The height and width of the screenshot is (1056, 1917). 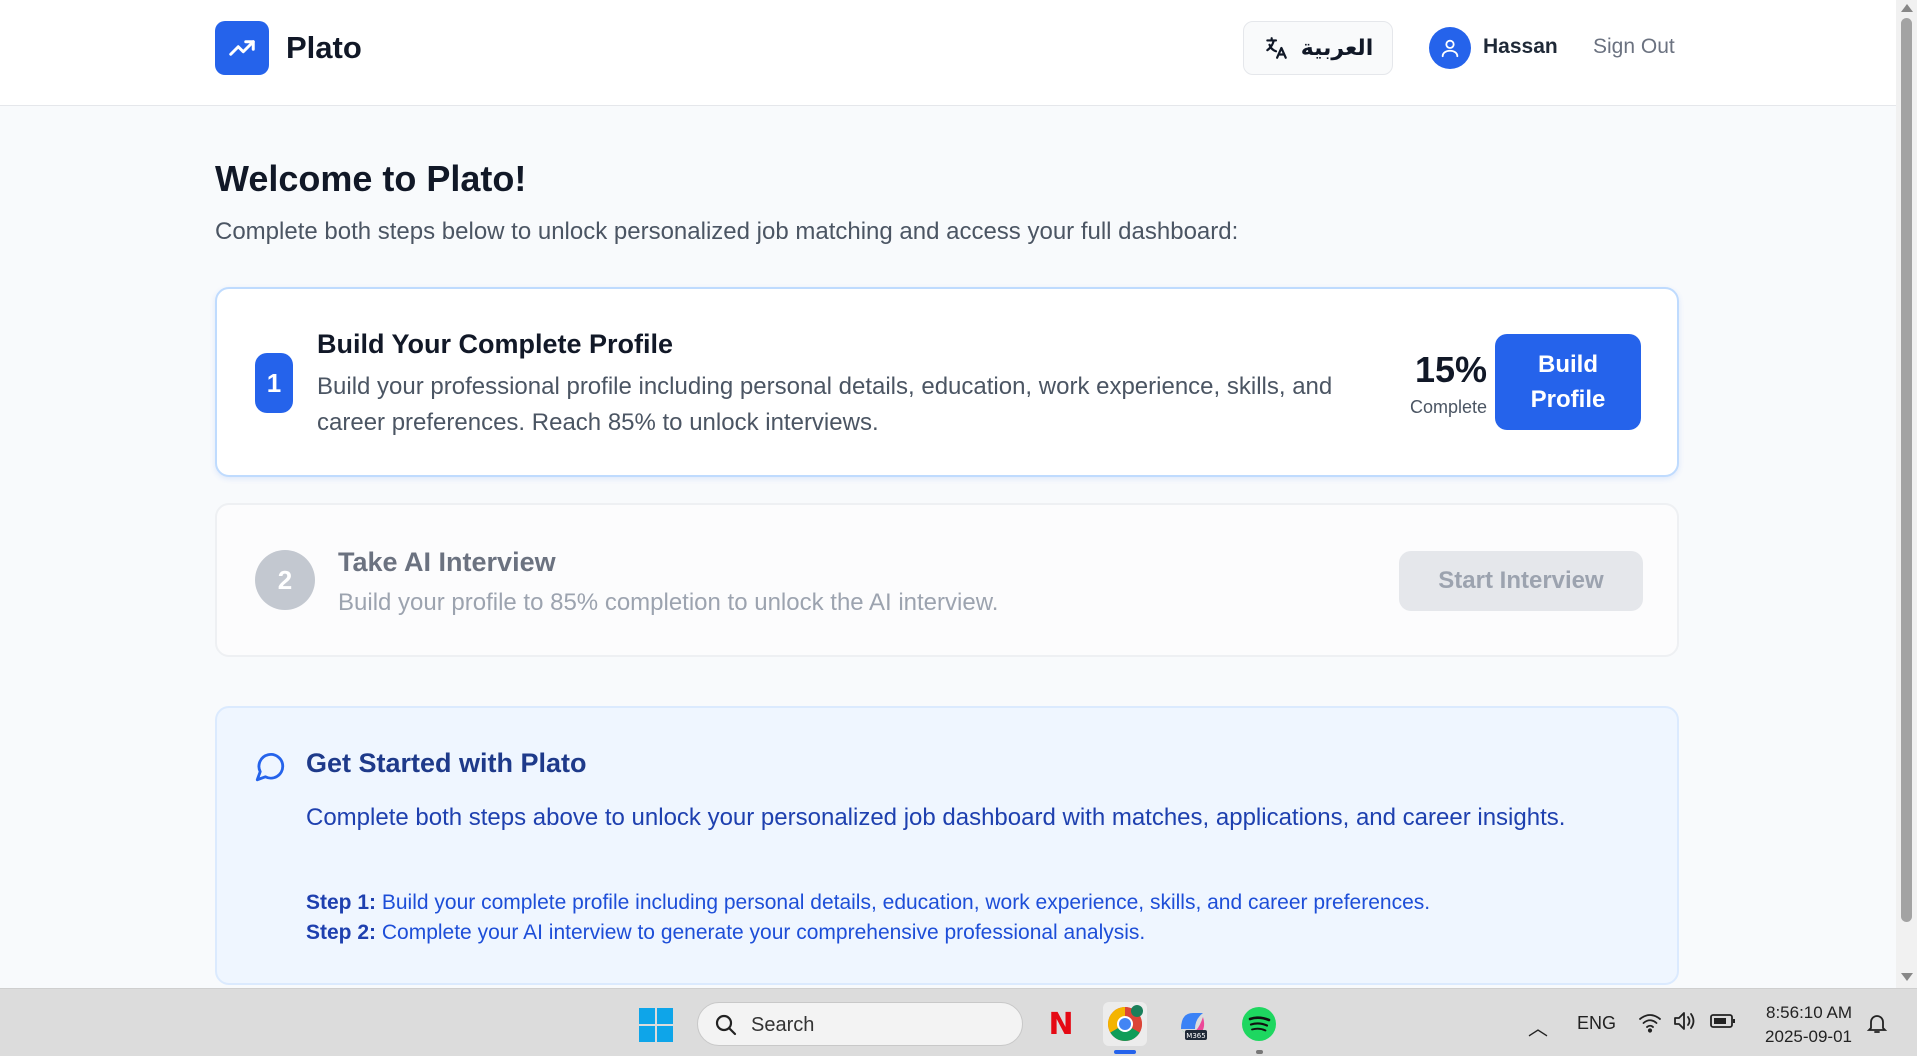 What do you see at coordinates (1634, 47) in the screenshot?
I see `sign-out-link: Sign Out` at bounding box center [1634, 47].